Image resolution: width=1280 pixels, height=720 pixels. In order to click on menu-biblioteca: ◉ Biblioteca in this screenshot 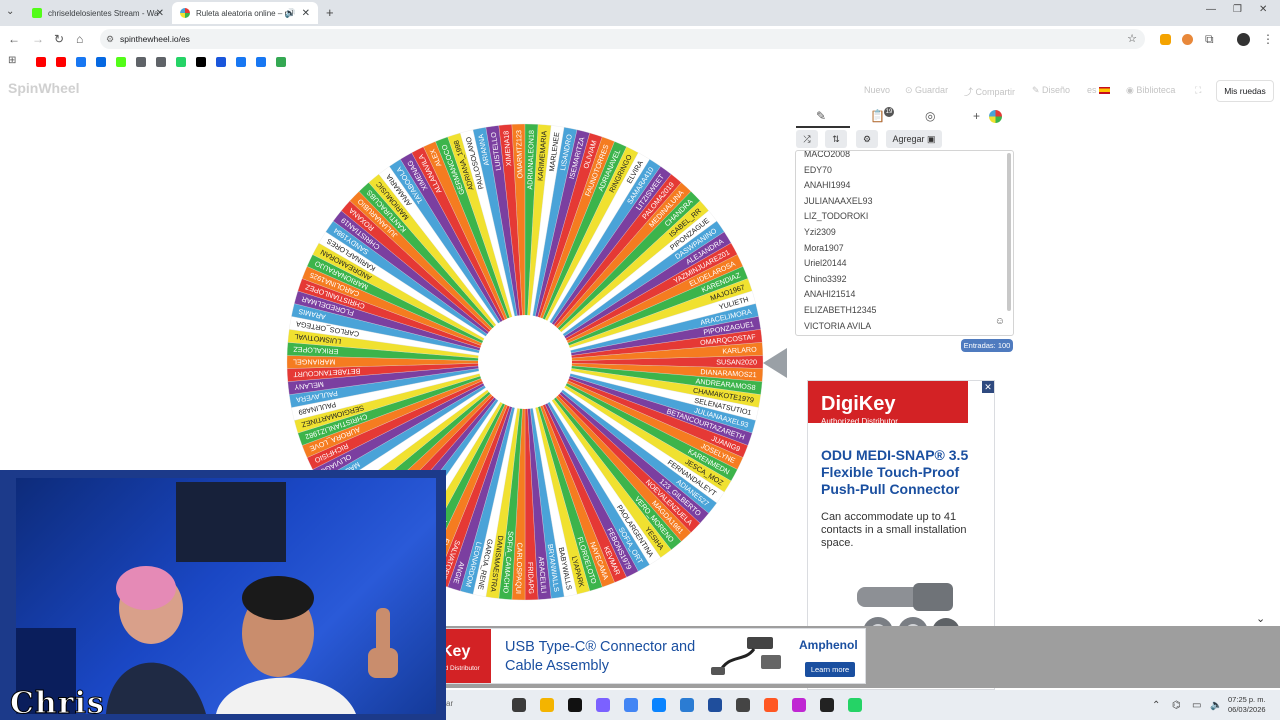, I will do `click(1150, 90)`.